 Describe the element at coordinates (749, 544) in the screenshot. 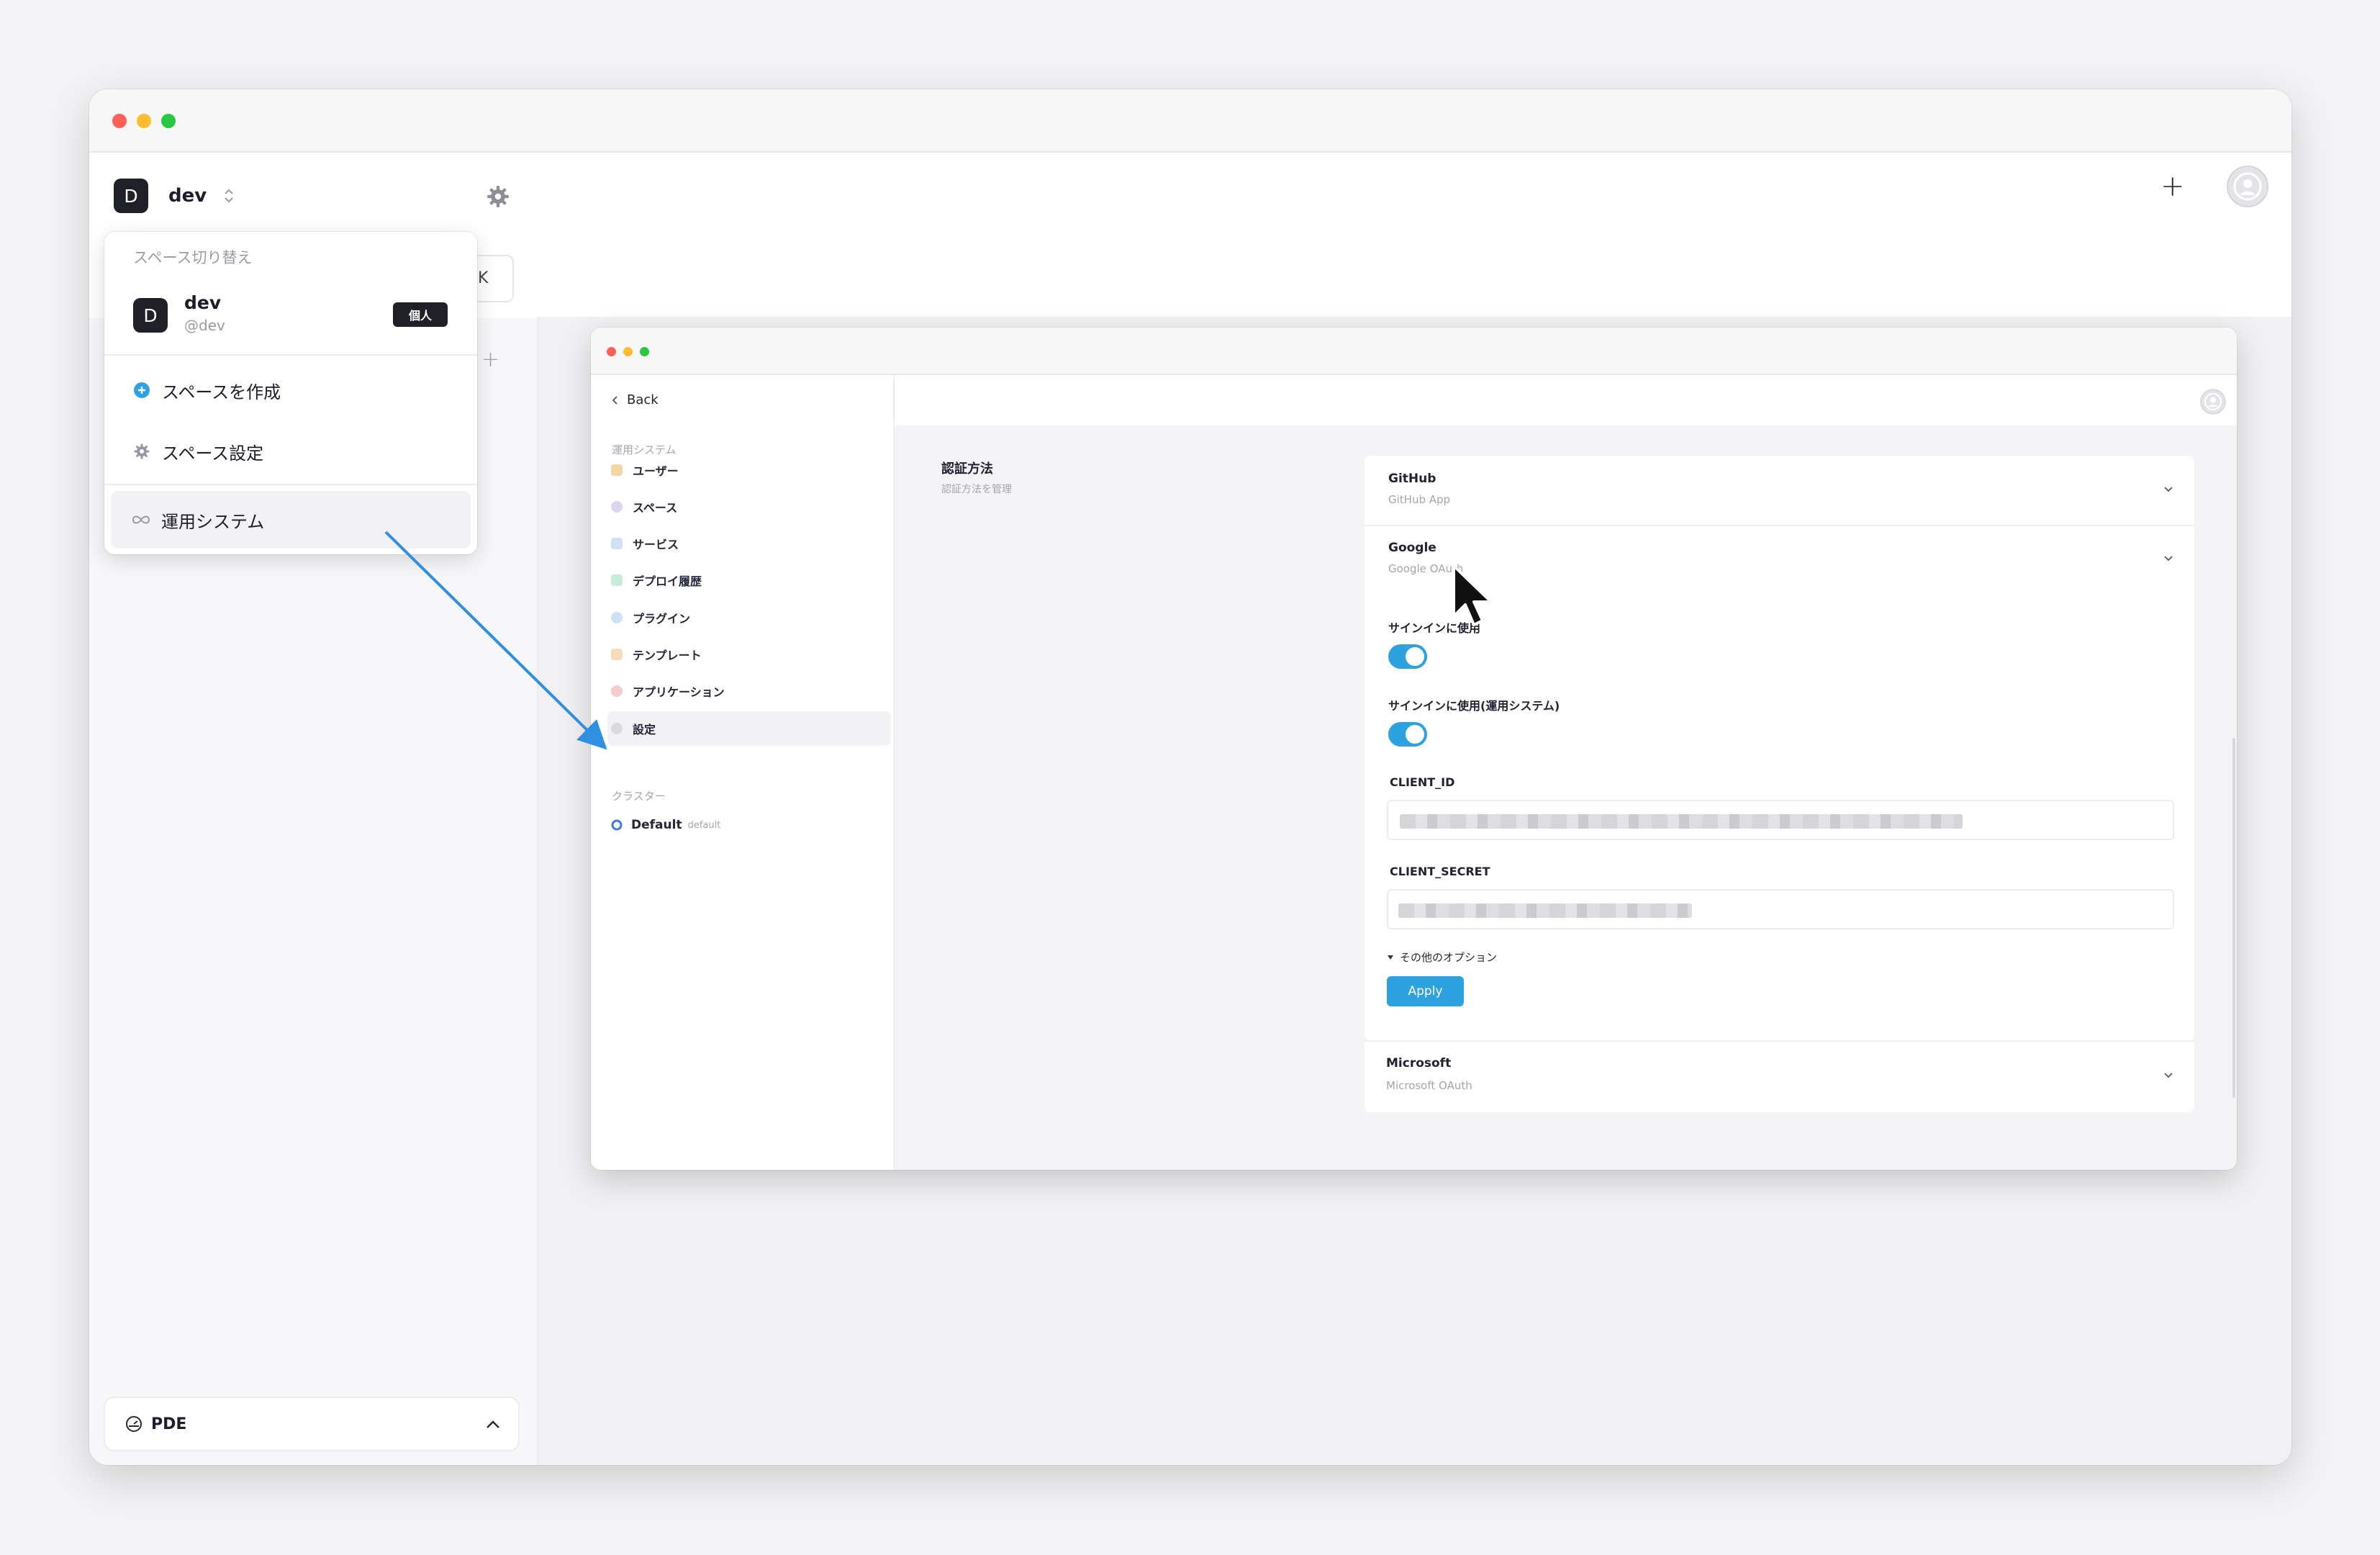

I see `nav-item-services: サービス` at that location.